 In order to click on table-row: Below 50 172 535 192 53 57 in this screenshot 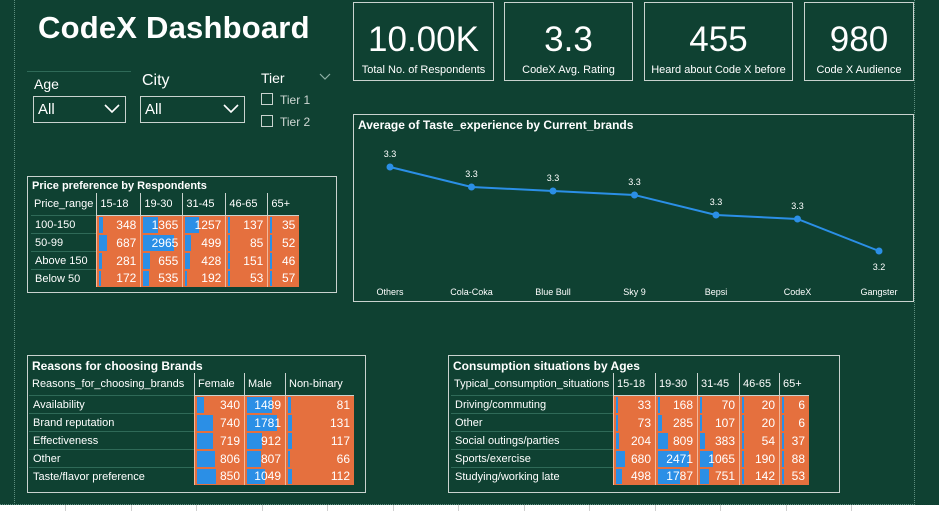, I will do `click(165, 278)`.